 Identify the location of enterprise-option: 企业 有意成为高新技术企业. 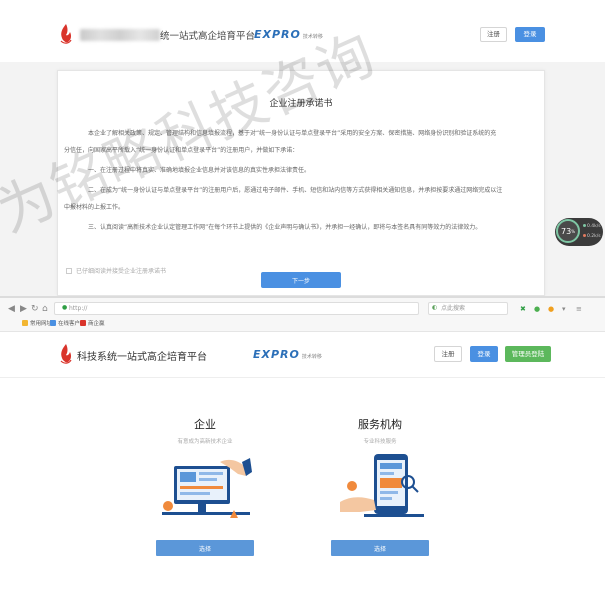
(205, 430).